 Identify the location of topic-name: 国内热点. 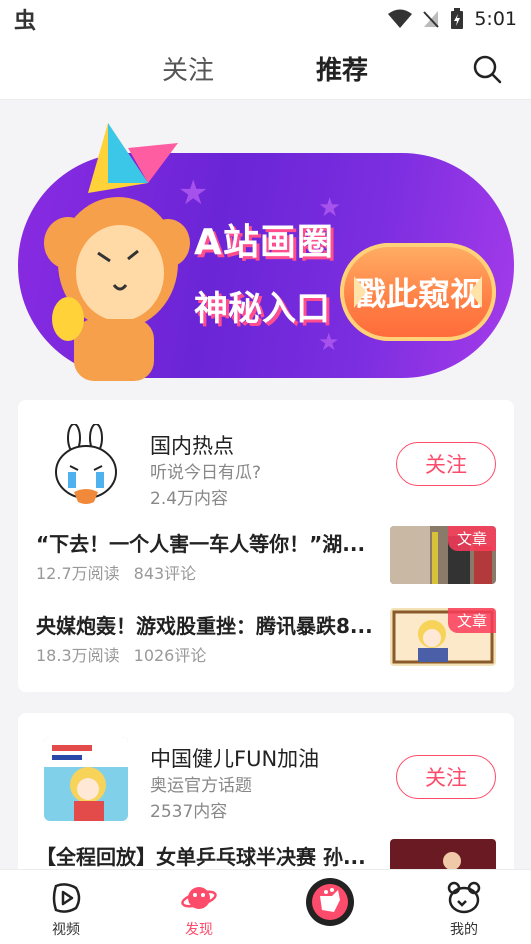
(192, 446).